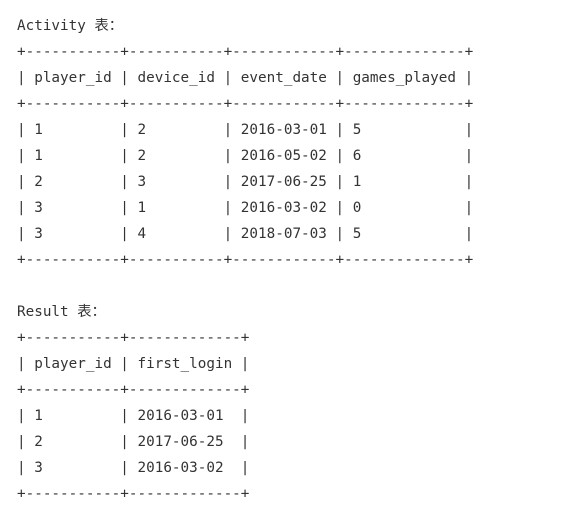 The height and width of the screenshot is (521, 569). Describe the element at coordinates (245, 182) in the screenshot. I see `activity-row: | 2 | 3 | 2017-06-25 | 1 |` at that location.